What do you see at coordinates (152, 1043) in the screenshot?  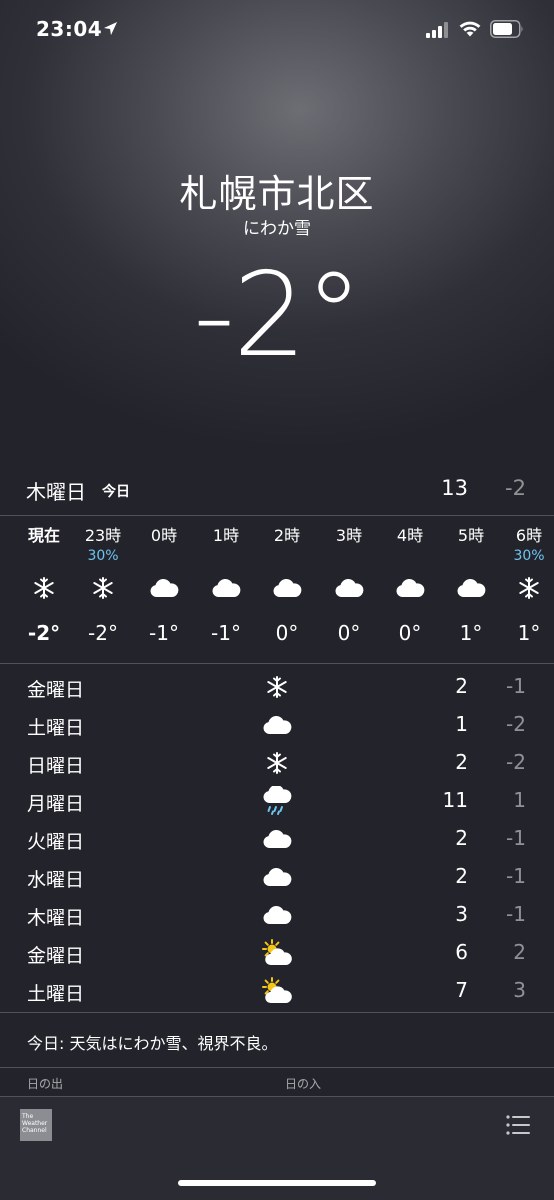 I see `today-summary: 今日: 天気はにわか雪、視界不良。` at bounding box center [152, 1043].